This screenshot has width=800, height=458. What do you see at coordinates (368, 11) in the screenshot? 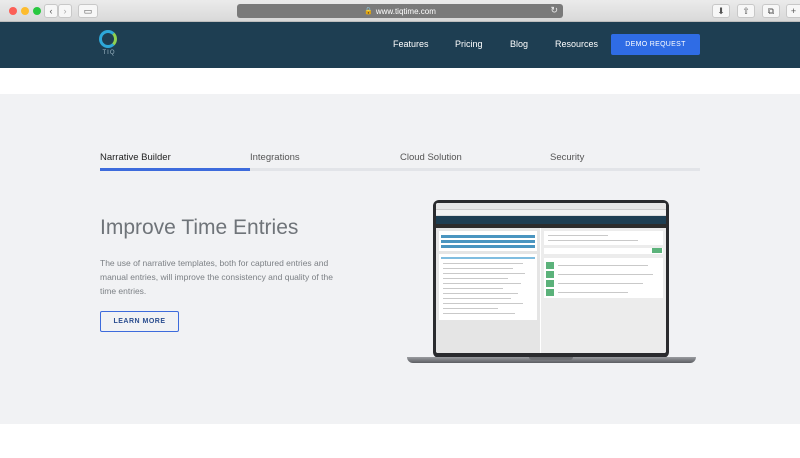
I see `lock-icon: 🔒` at bounding box center [368, 11].